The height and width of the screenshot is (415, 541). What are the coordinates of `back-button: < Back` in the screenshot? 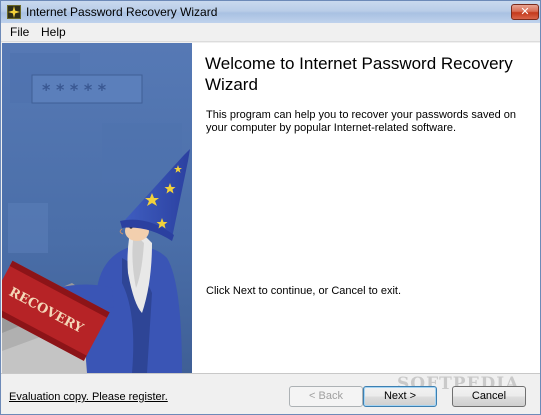 It's located at (326, 396).